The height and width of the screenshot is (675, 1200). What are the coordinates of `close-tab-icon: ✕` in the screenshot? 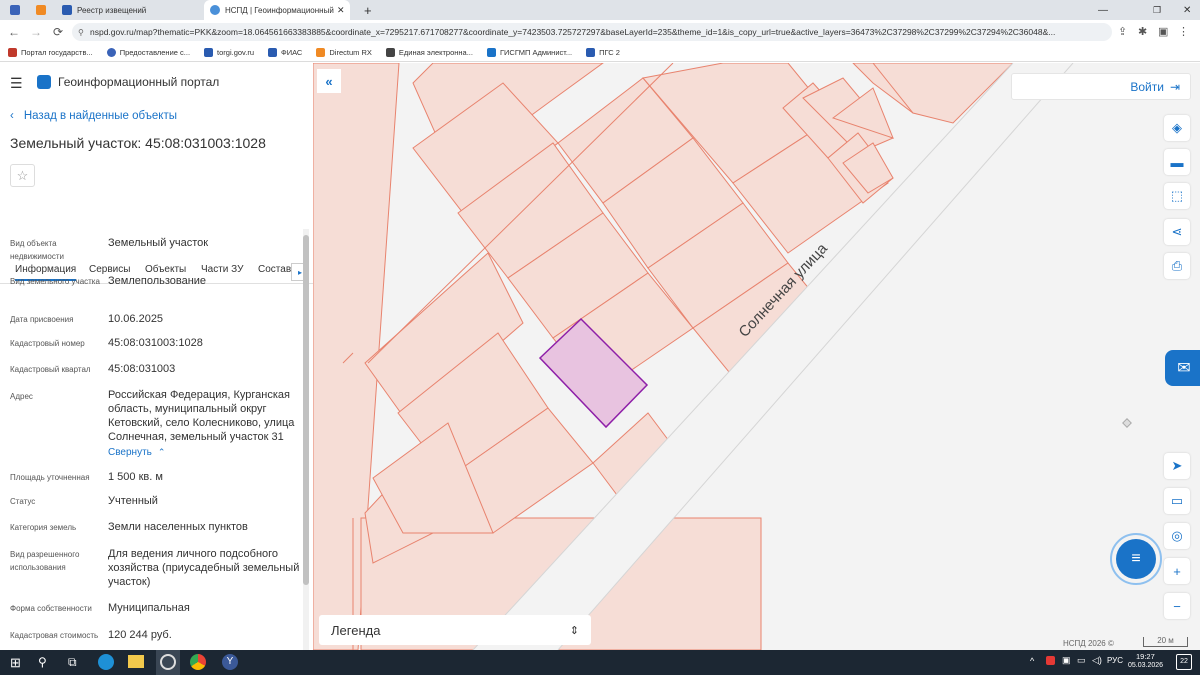 It's located at (341, 10).